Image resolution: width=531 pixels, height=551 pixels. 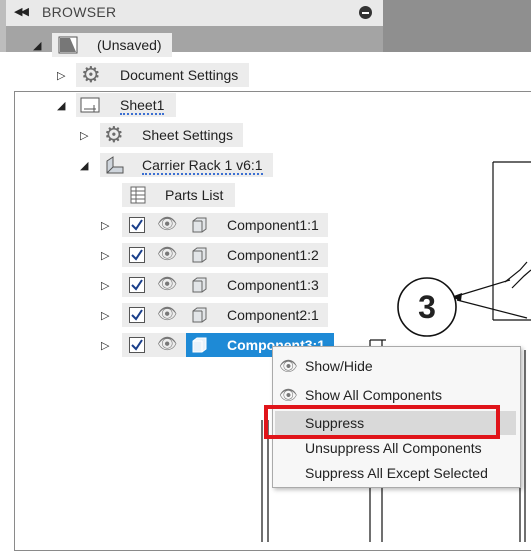 What do you see at coordinates (194, 195) in the screenshot?
I see `parts-list-label: Parts List` at bounding box center [194, 195].